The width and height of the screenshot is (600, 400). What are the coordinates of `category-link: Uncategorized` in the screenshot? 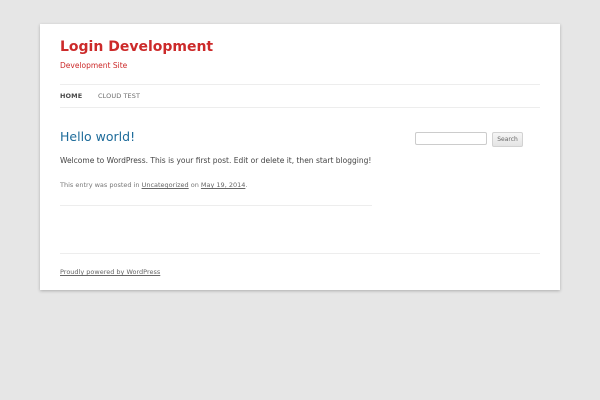 It's located at (165, 185).